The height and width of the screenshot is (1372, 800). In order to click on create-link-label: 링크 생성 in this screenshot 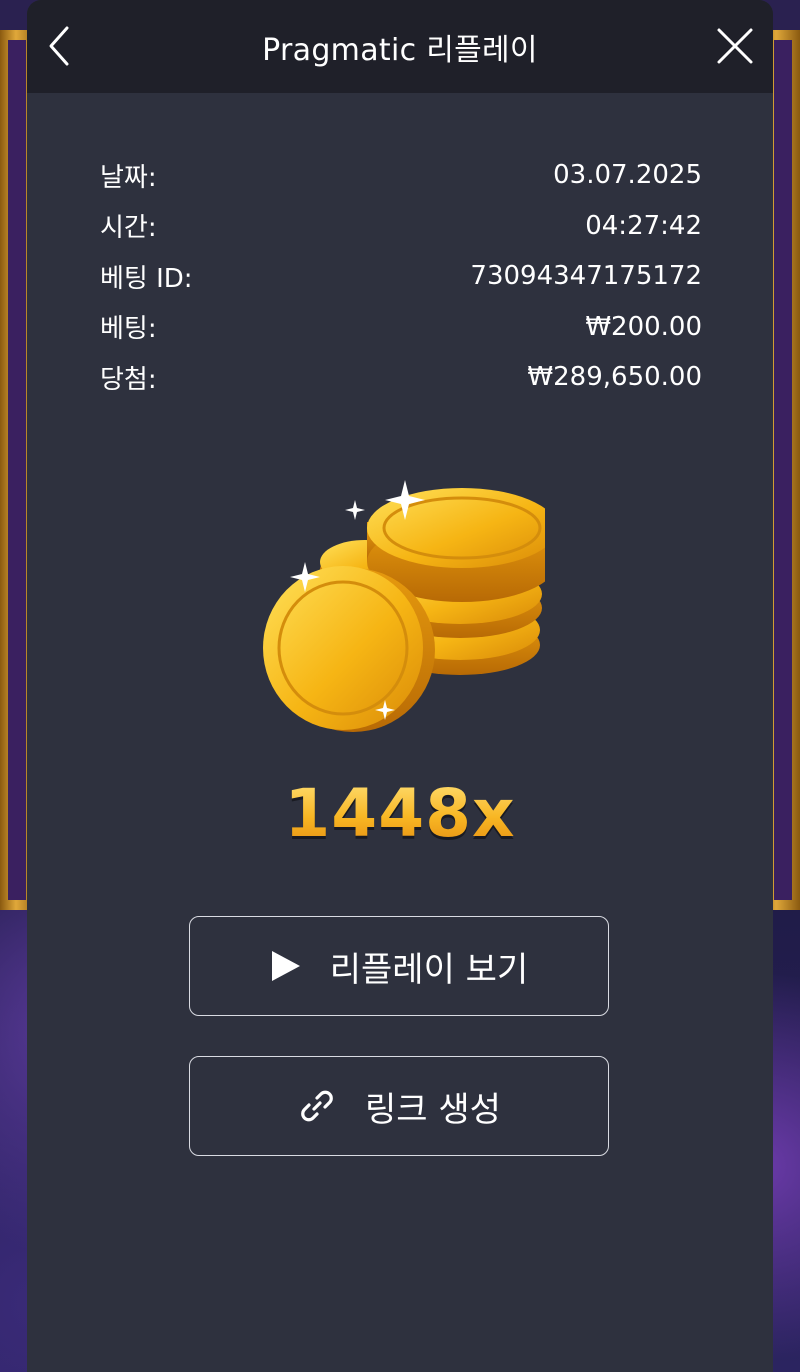, I will do `click(433, 1109)`.